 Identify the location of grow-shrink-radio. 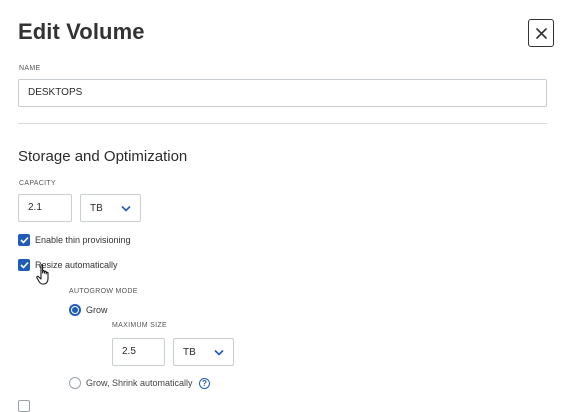
(75, 383).